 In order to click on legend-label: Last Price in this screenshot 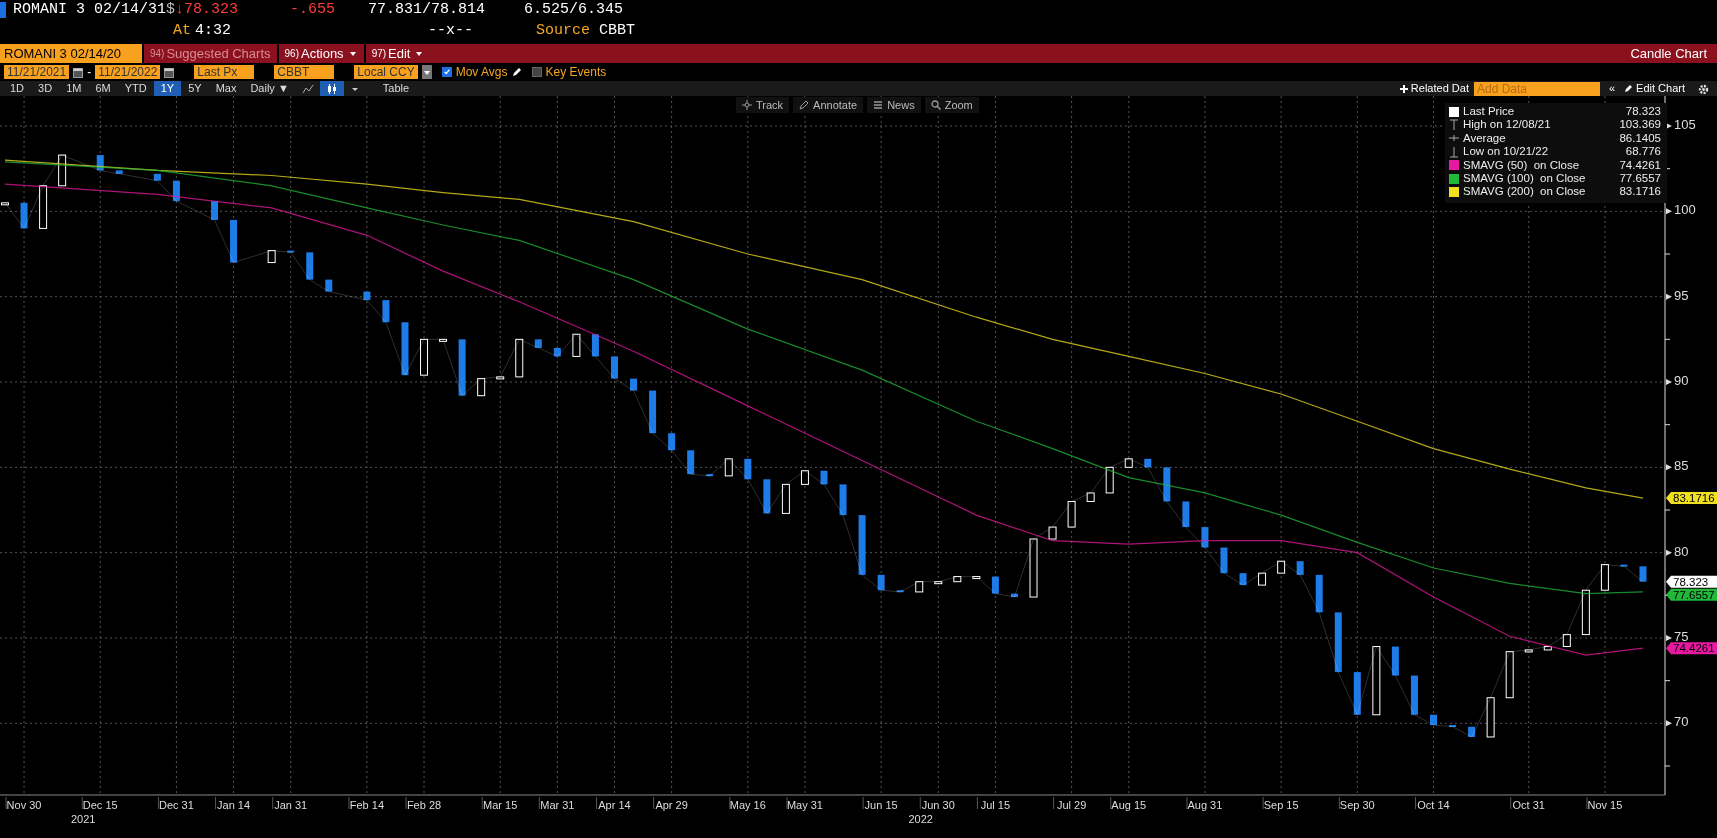, I will do `click(1489, 112)`.